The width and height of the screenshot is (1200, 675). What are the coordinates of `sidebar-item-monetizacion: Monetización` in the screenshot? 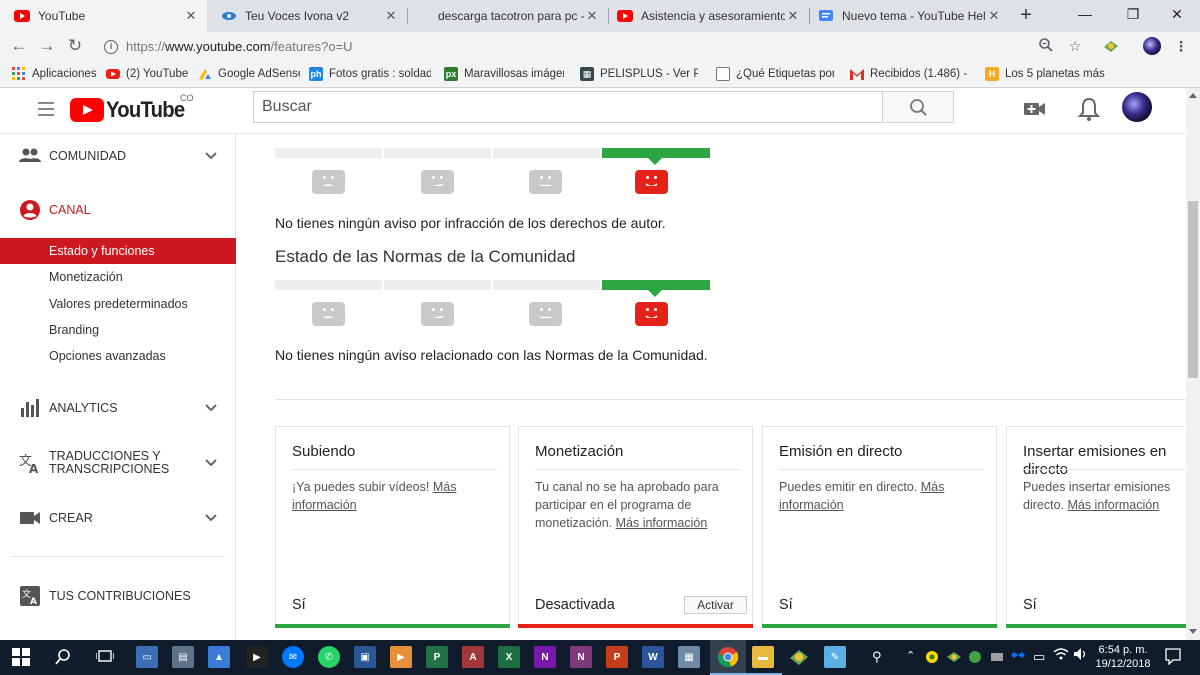 It's located at (118, 277).